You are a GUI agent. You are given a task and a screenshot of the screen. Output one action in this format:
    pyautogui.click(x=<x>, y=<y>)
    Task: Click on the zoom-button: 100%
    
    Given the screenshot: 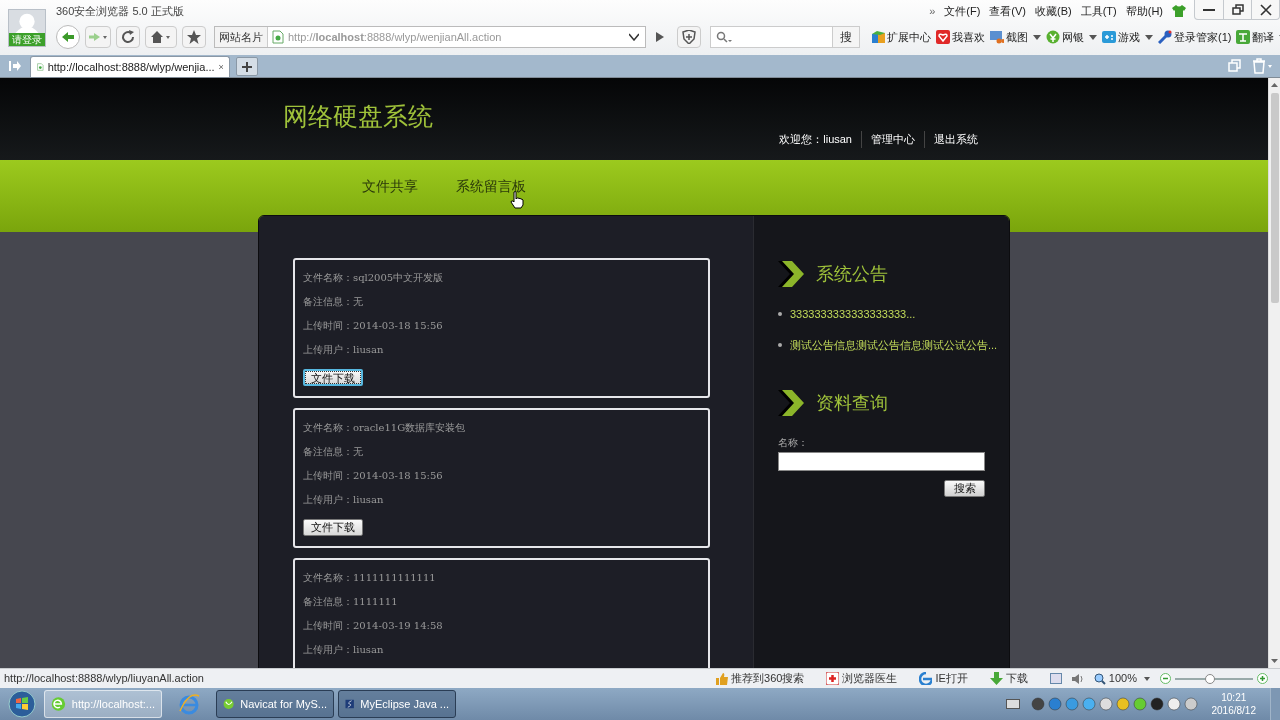 What is the action you would take?
    pyautogui.click(x=1121, y=678)
    